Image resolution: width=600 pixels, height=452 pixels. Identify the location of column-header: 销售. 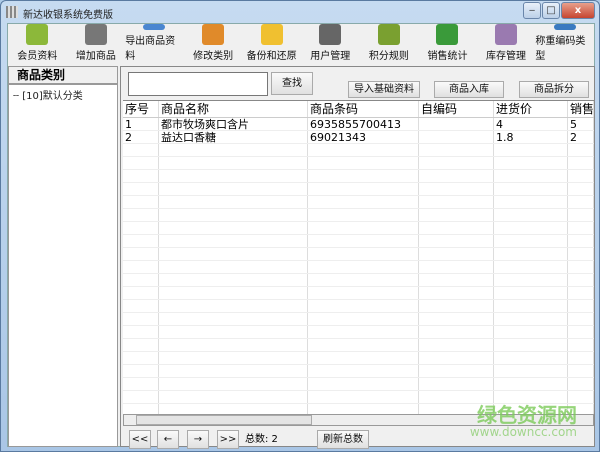
(581, 109).